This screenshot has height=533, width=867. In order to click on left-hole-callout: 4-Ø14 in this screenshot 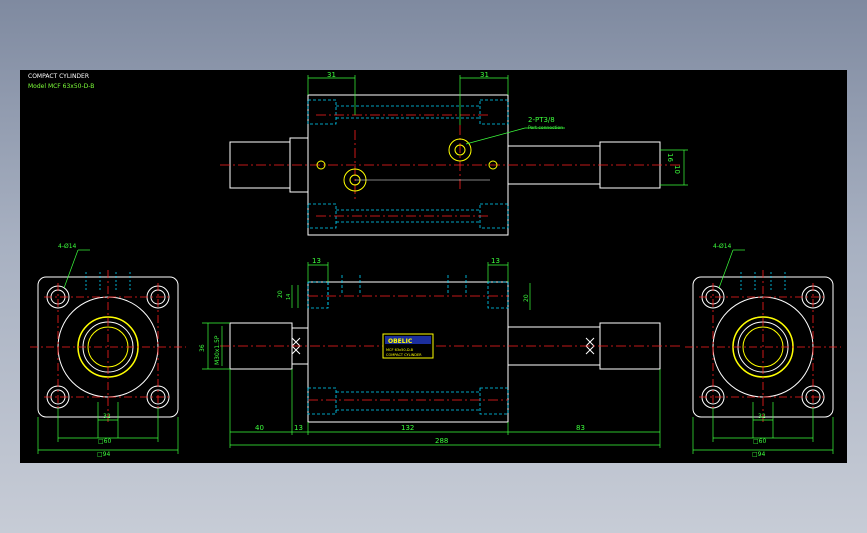, I will do `click(67, 246)`.